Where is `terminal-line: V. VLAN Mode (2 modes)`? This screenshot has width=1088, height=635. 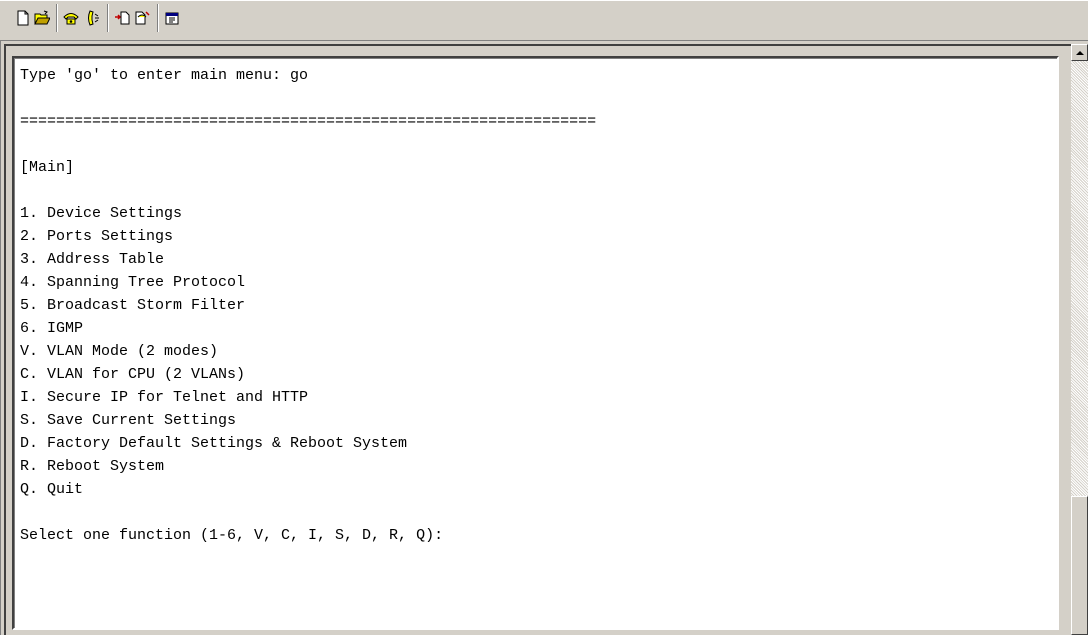 terminal-line: V. VLAN Mode (2 modes) is located at coordinates (119, 351).